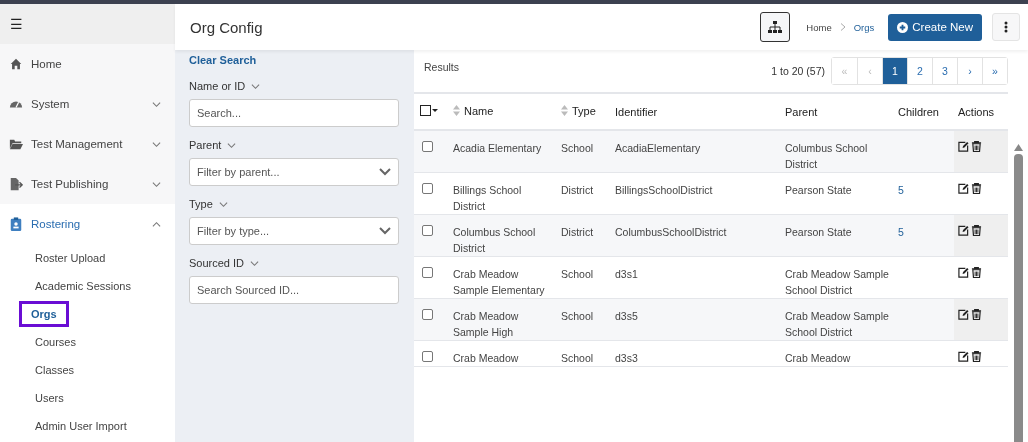 This screenshot has height=442, width=1028. What do you see at coordinates (87, 224) in the screenshot?
I see `sidebar-item: Rostering` at bounding box center [87, 224].